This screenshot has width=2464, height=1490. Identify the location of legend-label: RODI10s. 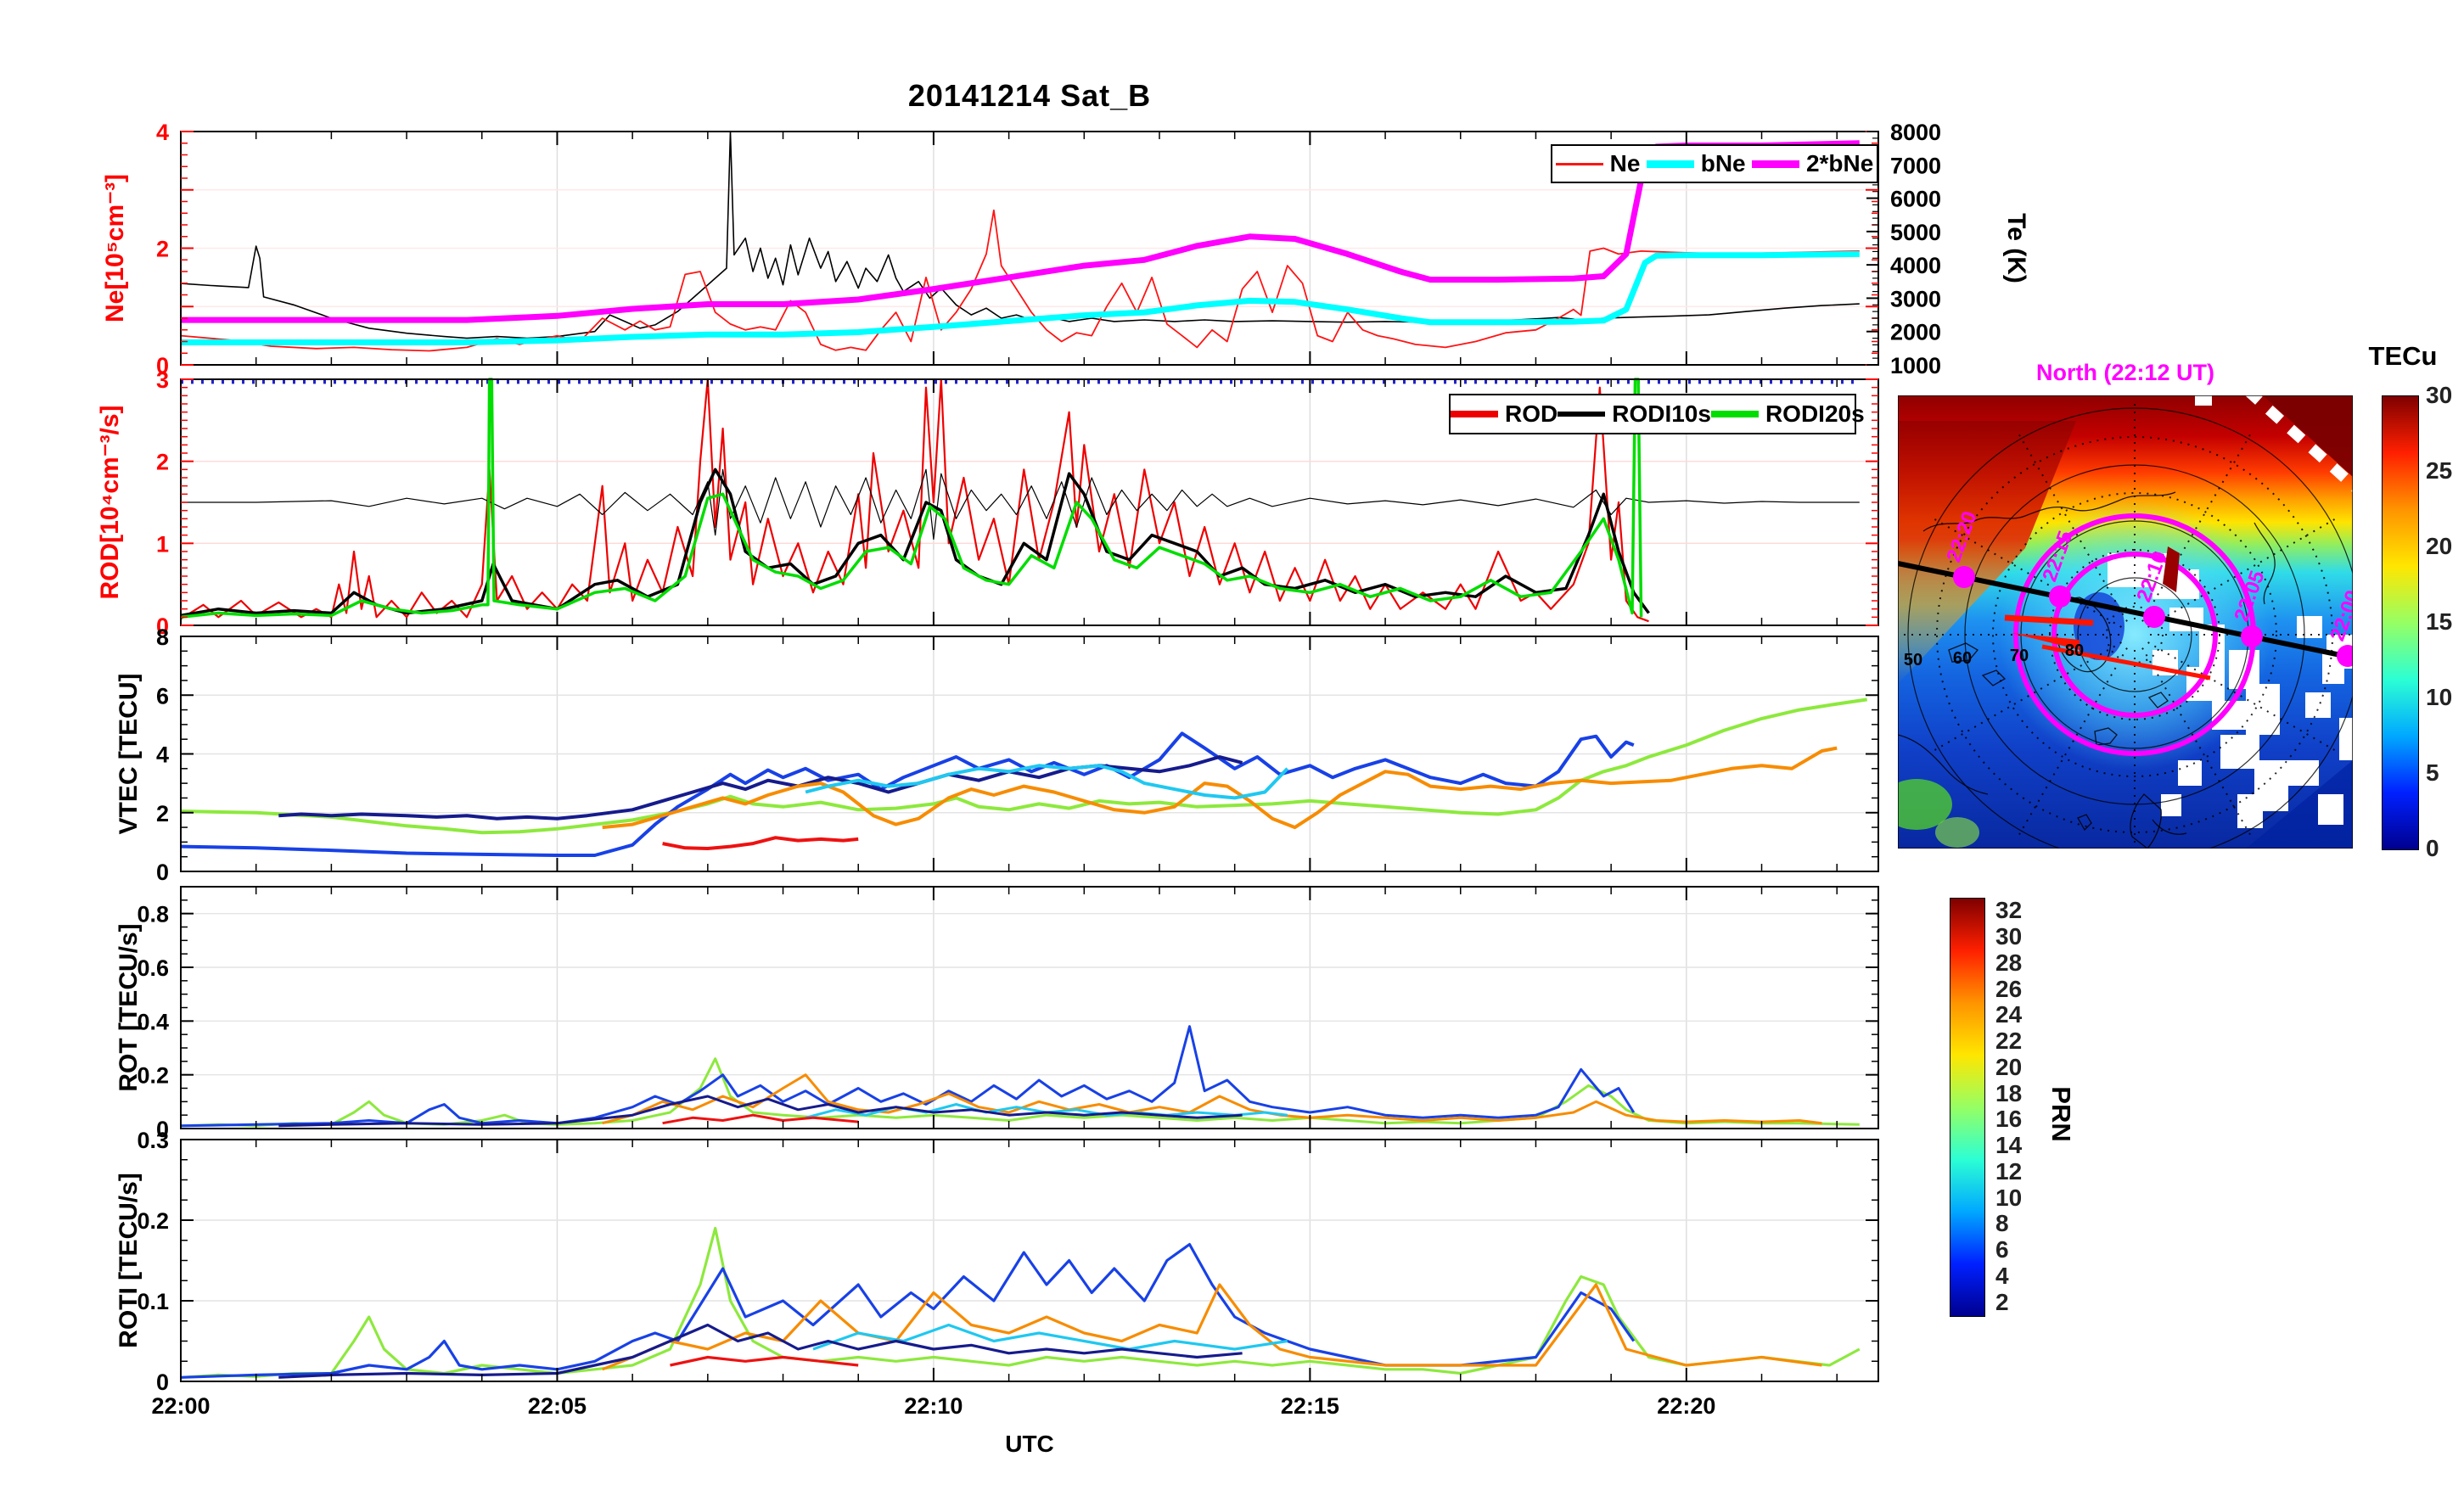
(1661, 414).